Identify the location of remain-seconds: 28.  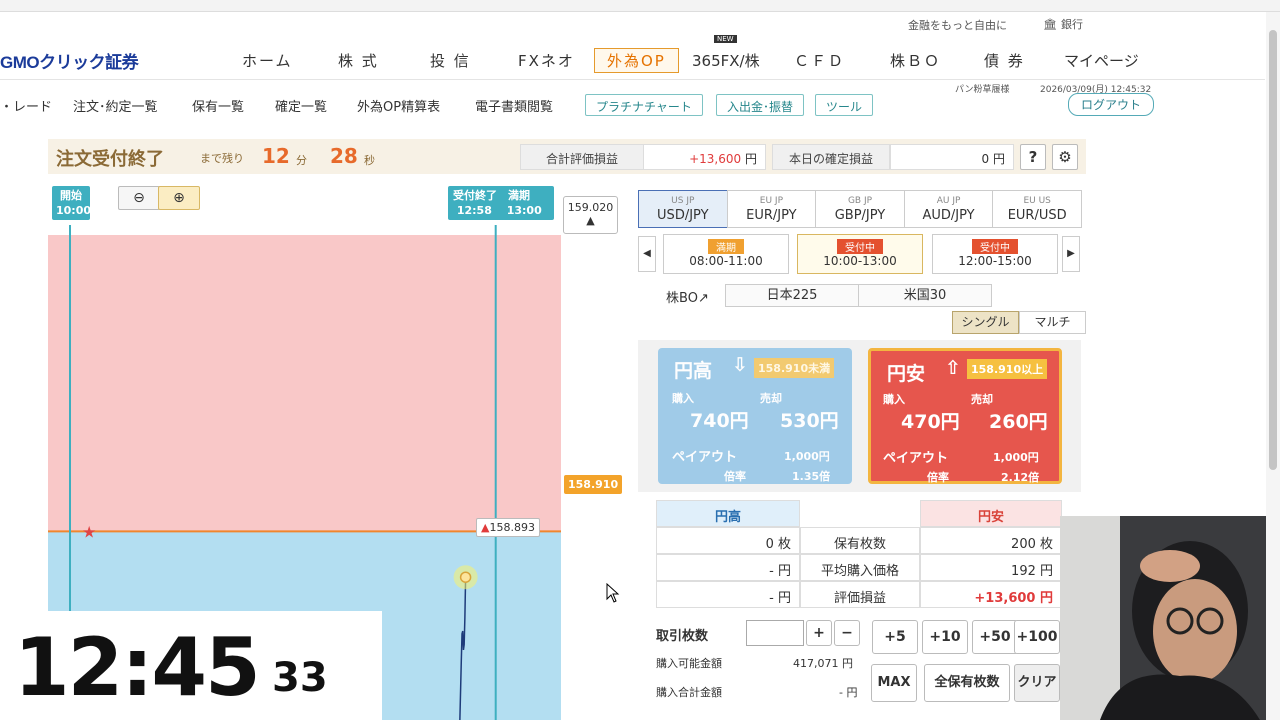
(344, 156).